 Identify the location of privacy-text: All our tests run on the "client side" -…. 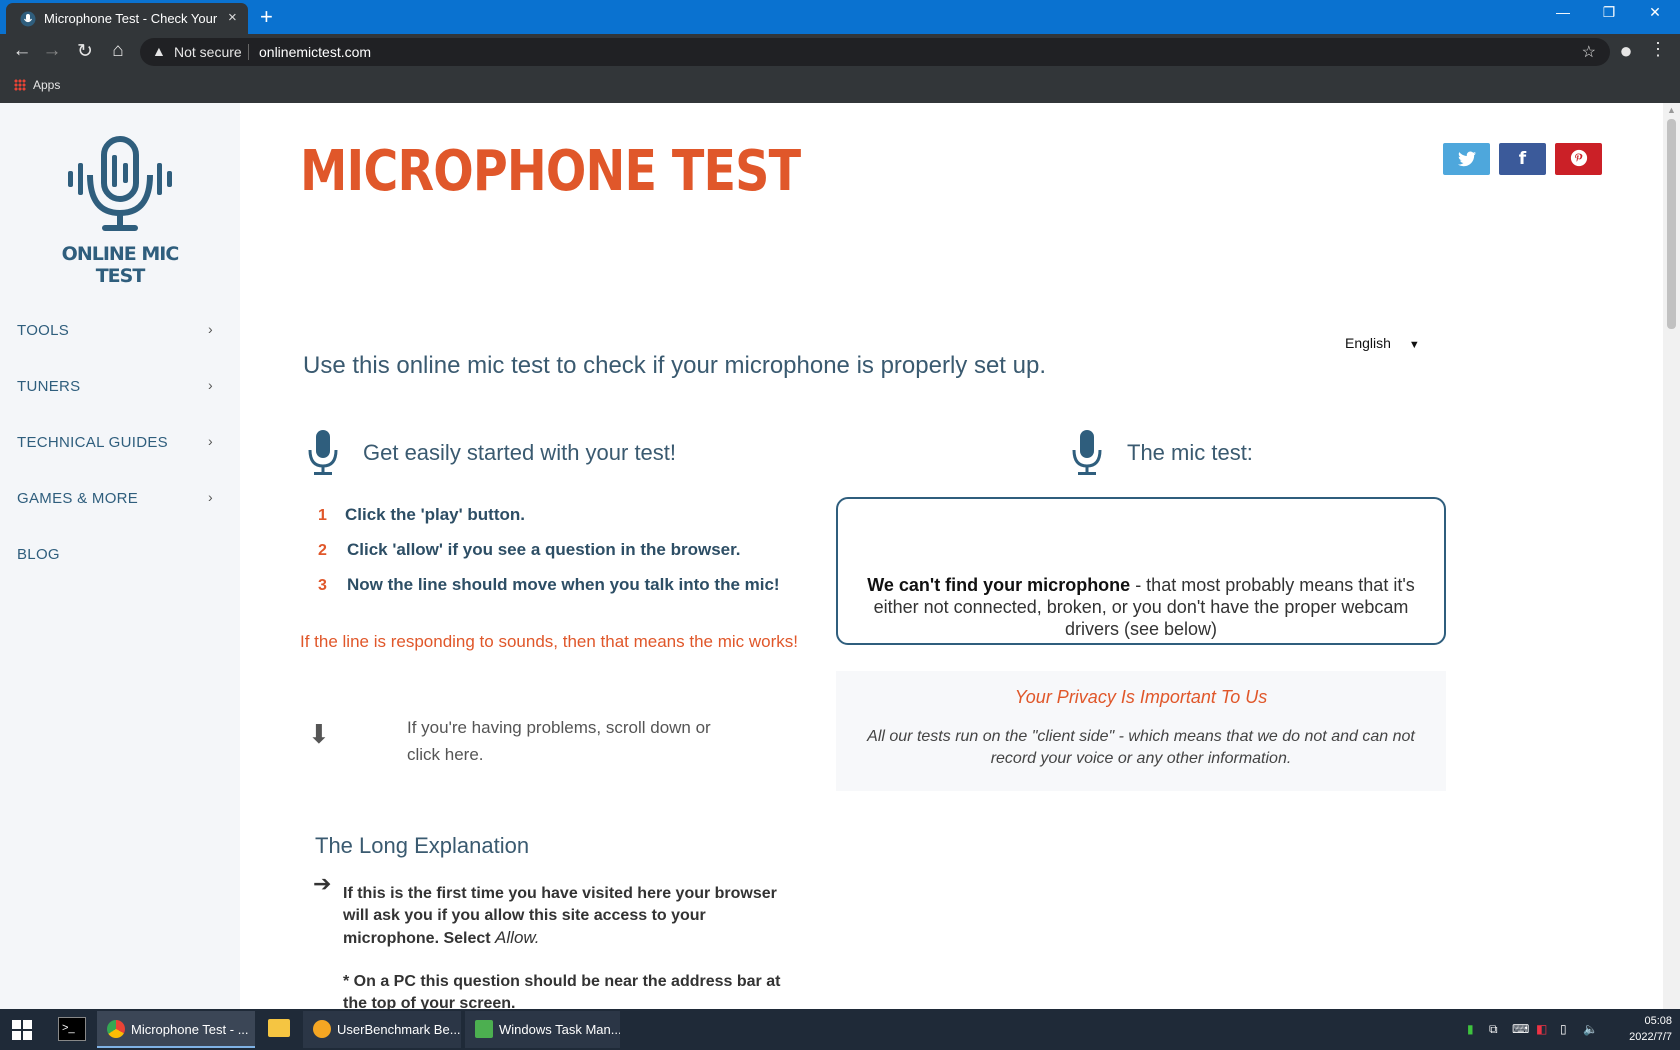
(1141, 747).